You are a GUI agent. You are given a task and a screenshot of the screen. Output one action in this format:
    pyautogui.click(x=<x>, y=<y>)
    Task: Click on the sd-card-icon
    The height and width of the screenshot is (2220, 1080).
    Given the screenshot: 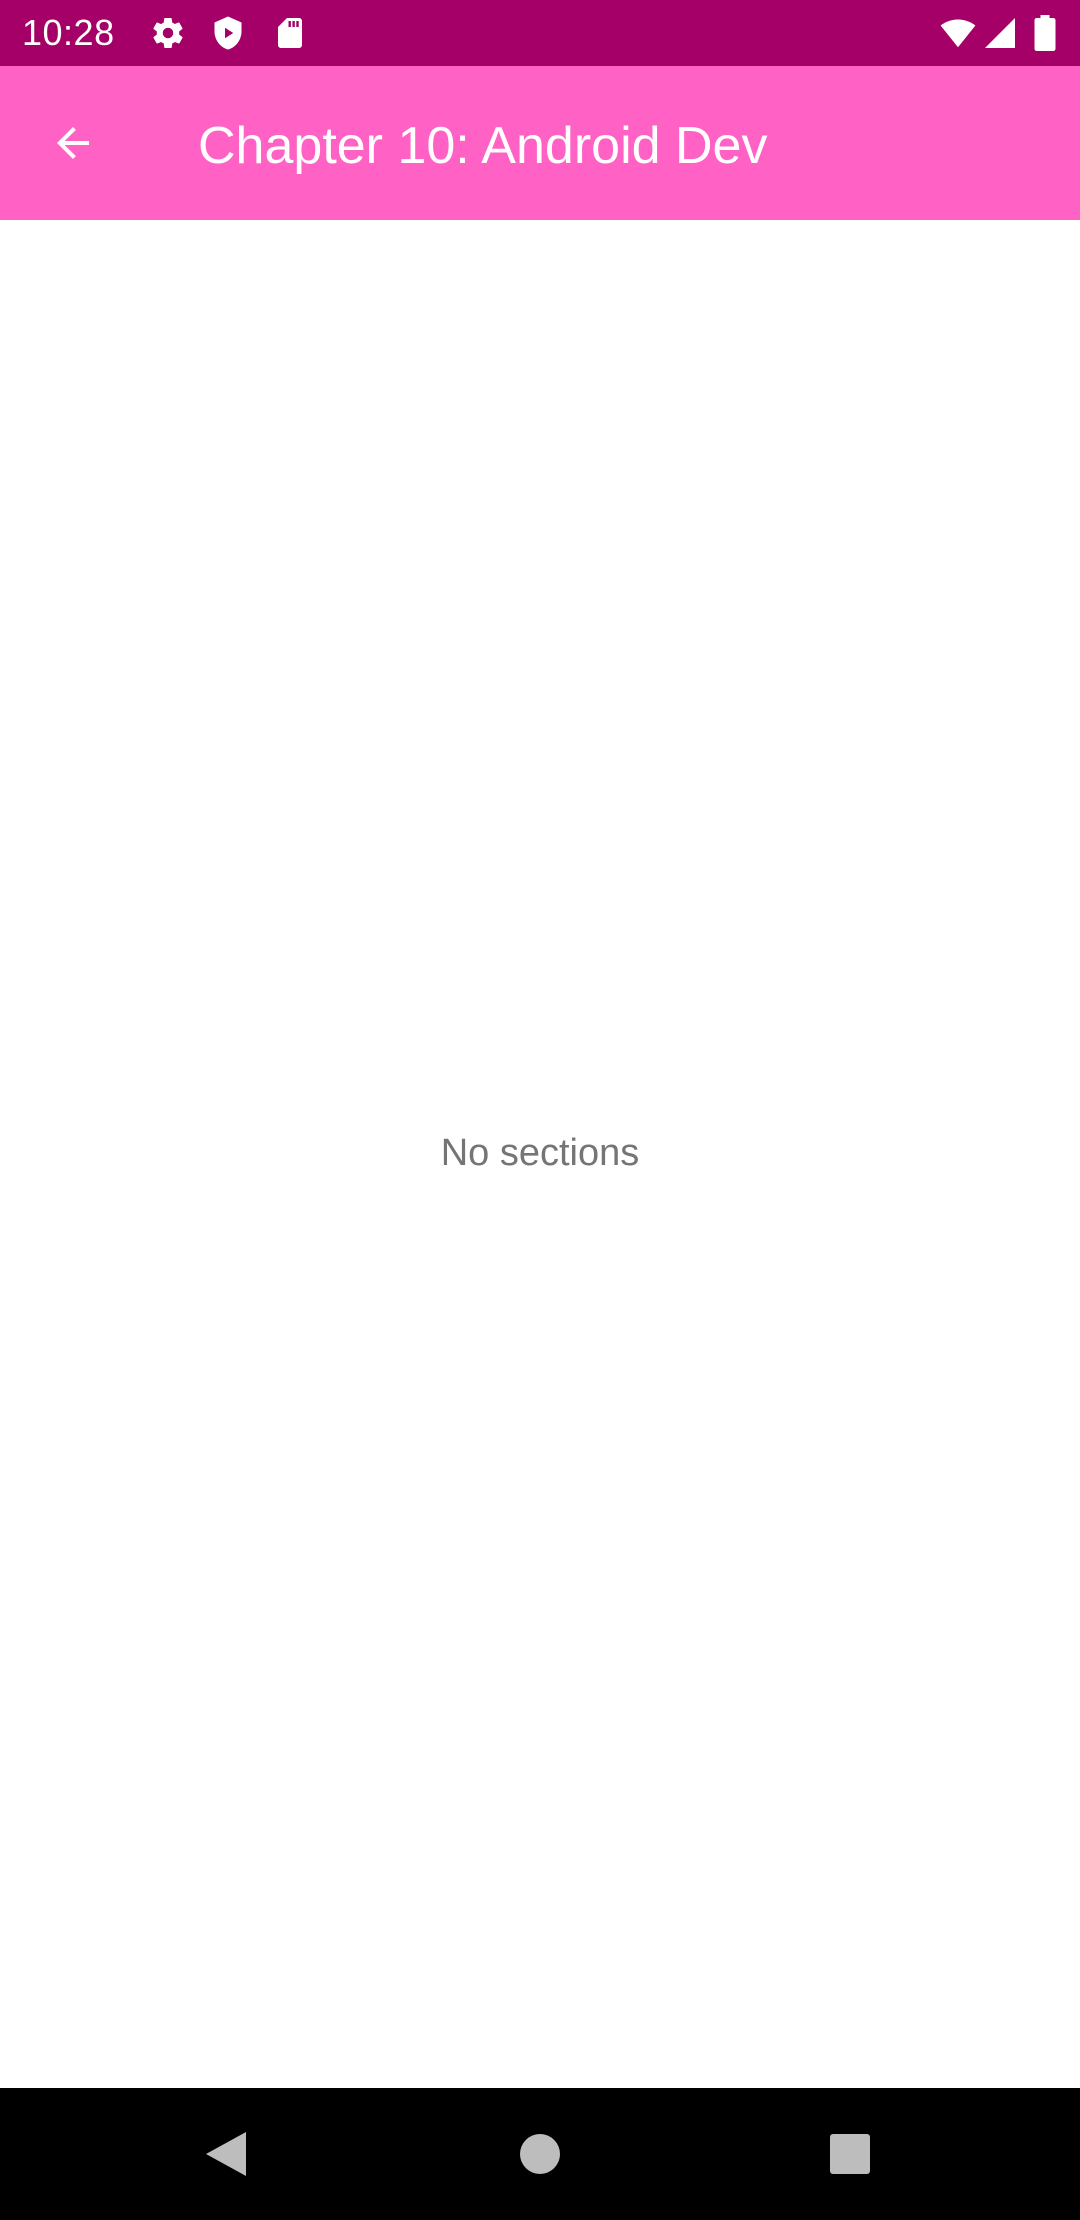 What is the action you would take?
    pyautogui.click(x=290, y=33)
    